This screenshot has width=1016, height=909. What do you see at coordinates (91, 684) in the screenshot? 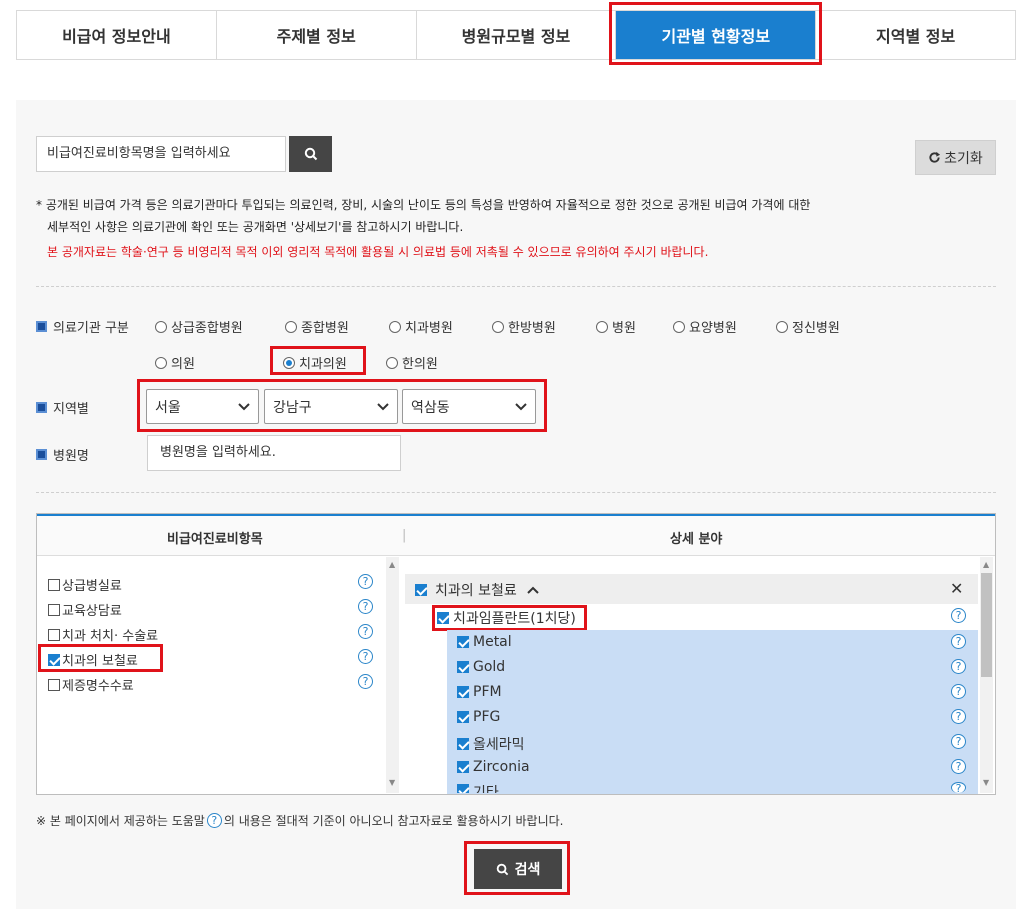
I see `left-item-4: 제증명수수료` at bounding box center [91, 684].